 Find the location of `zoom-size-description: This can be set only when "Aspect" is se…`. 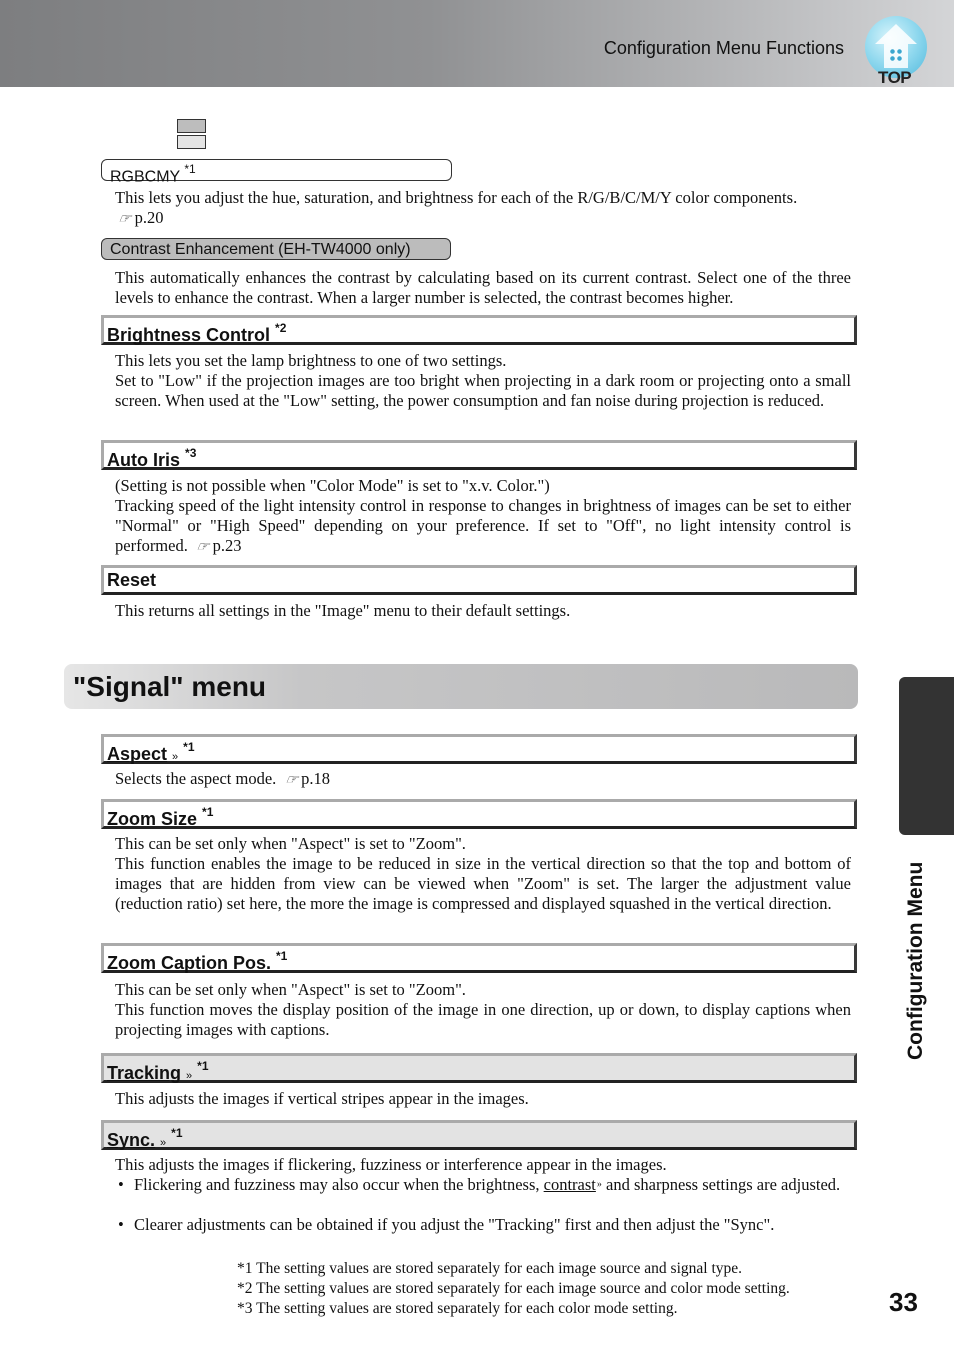

zoom-size-description: This can be set only when "Aspect" is se… is located at coordinates (483, 873).